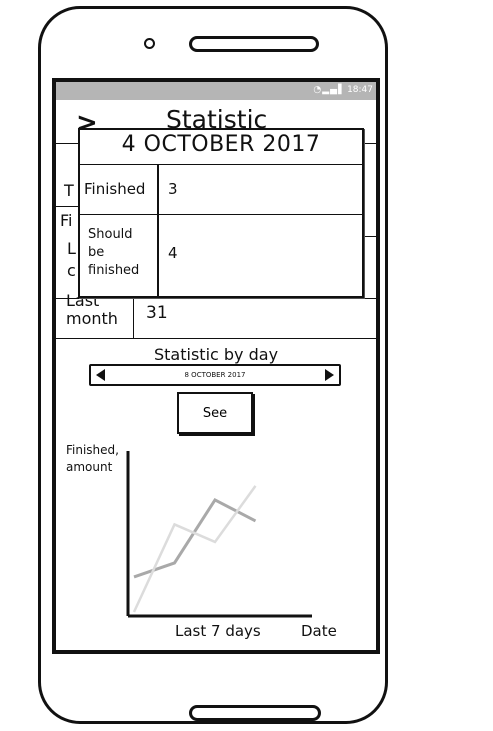 Image resolution: width=493 pixels, height=731 pixels. I want to click on home-button, so click(255, 713).